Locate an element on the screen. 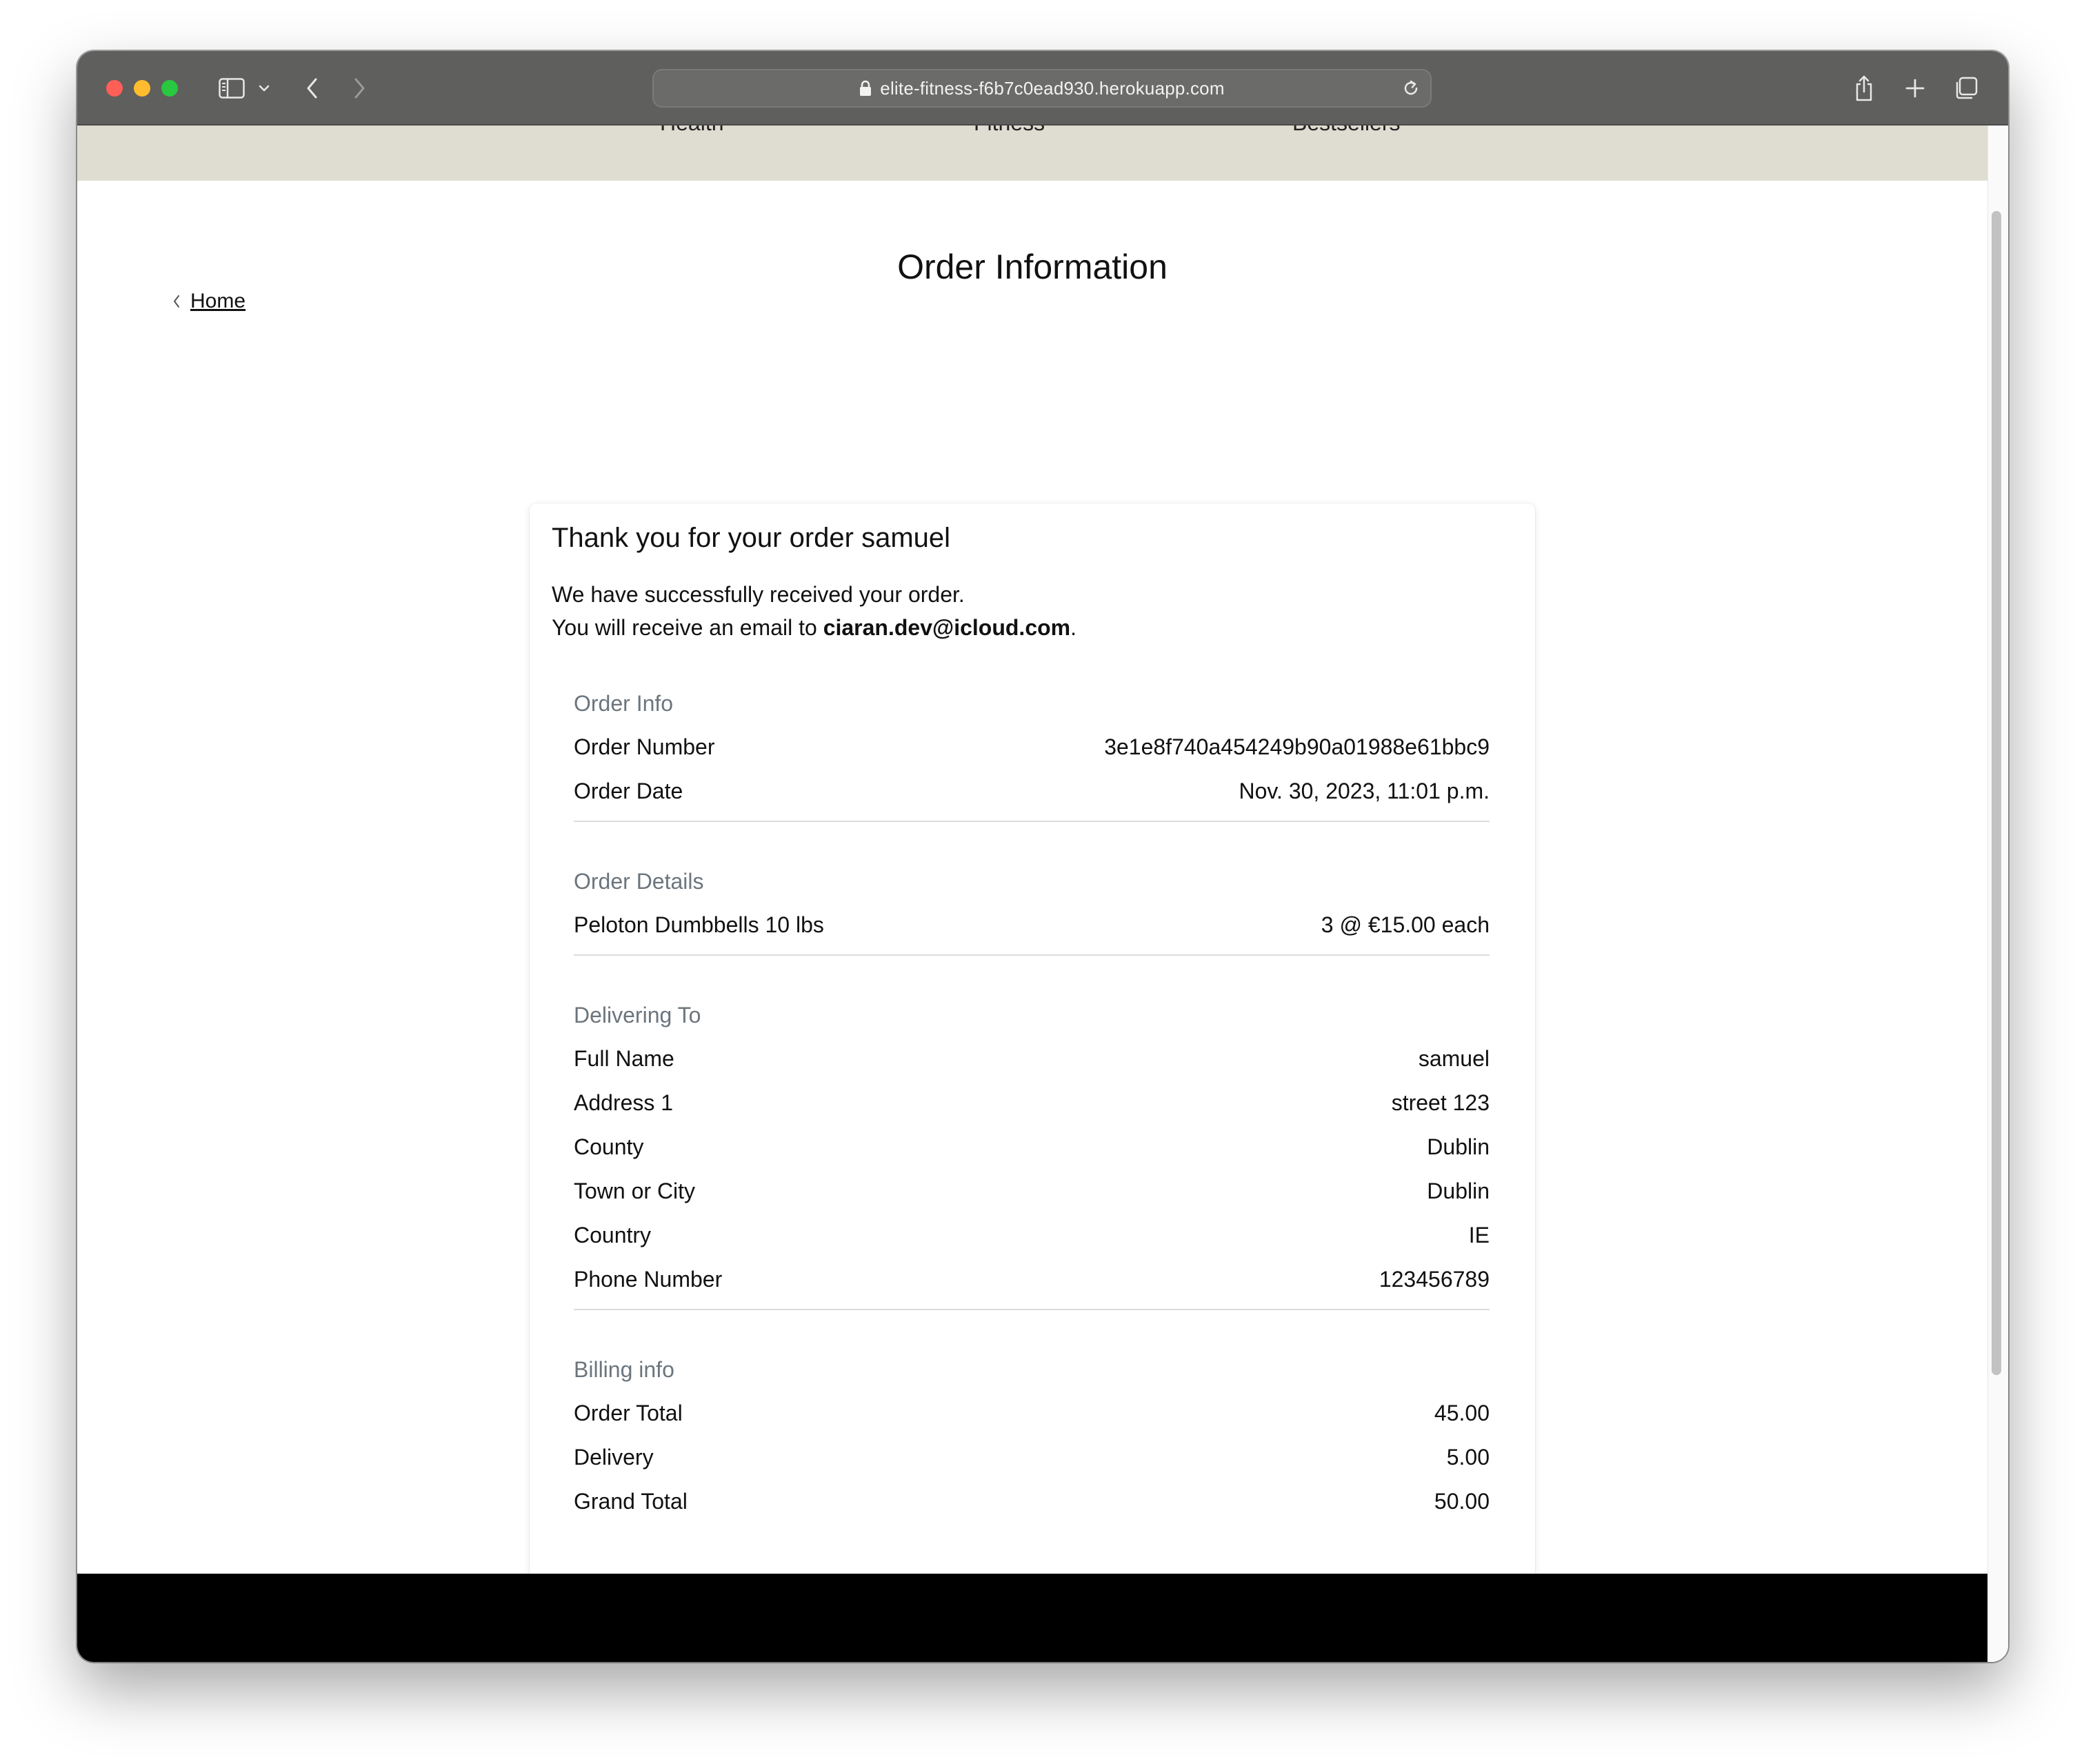 The height and width of the screenshot is (1764, 2084). row-value: 123456789 is located at coordinates (1434, 1279).